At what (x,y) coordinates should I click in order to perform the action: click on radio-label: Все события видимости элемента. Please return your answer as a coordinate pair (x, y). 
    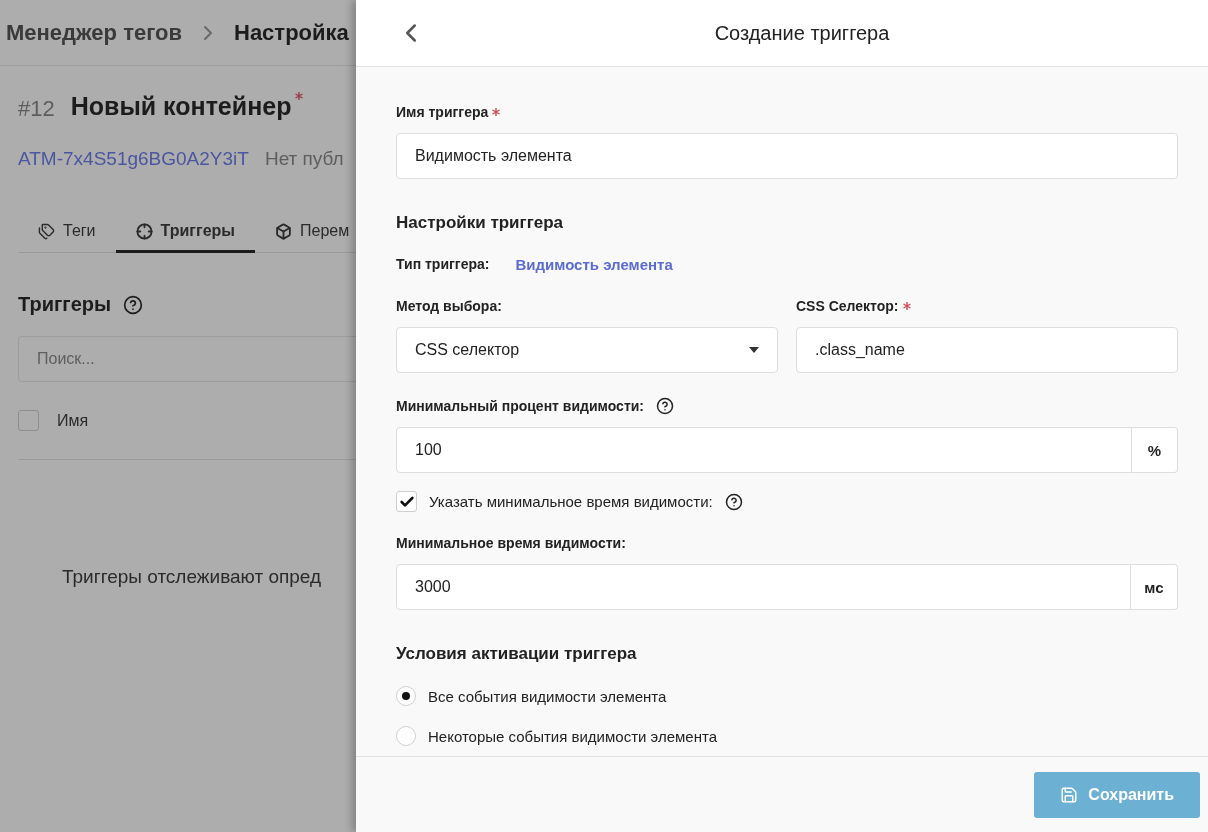
    Looking at the image, I should click on (547, 696).